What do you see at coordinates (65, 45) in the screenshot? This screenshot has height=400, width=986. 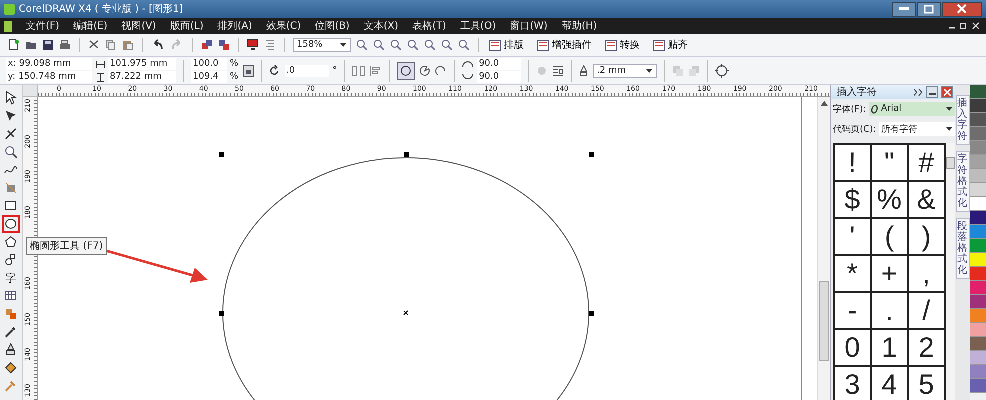 I see `print-icon` at bounding box center [65, 45].